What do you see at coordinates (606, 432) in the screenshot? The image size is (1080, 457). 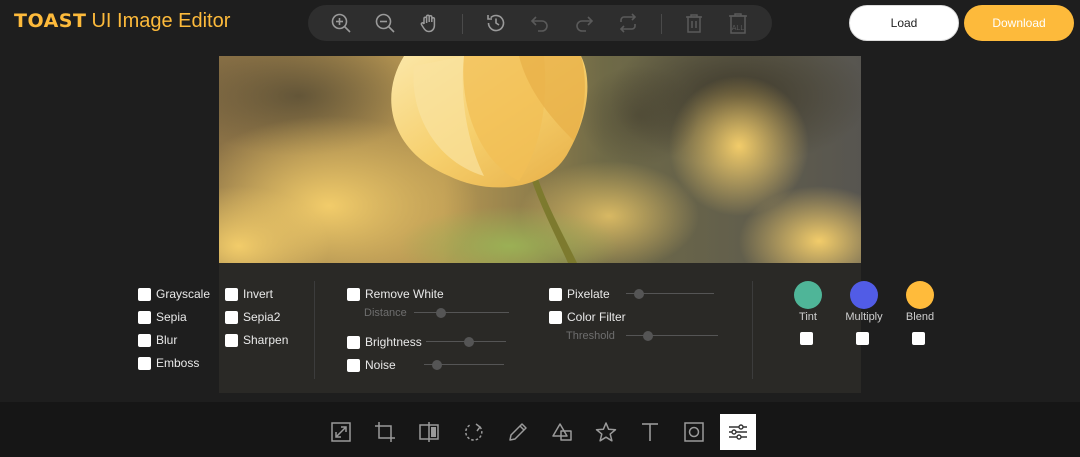 I see `icon-tool-icon` at bounding box center [606, 432].